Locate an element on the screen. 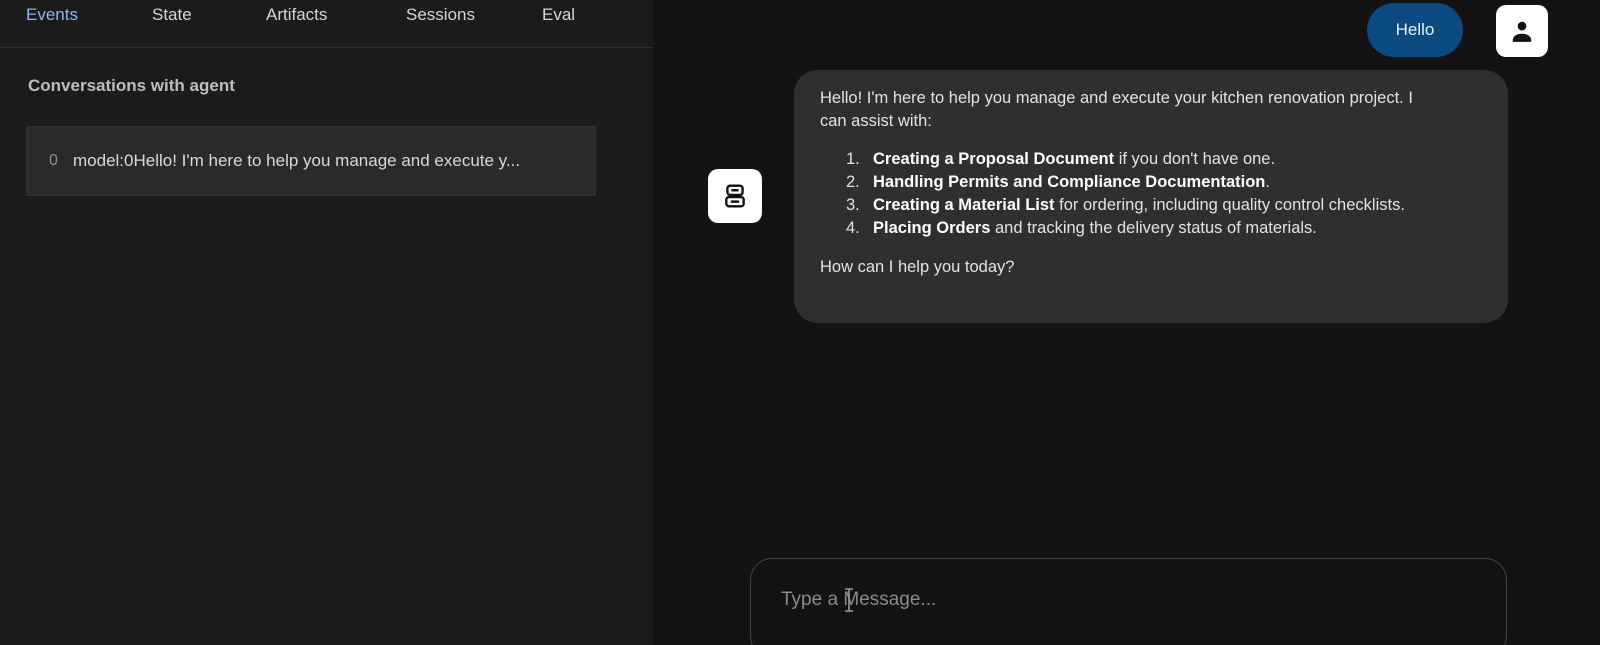 The image size is (1600, 645). tab-events: Events is located at coordinates (52, 21).